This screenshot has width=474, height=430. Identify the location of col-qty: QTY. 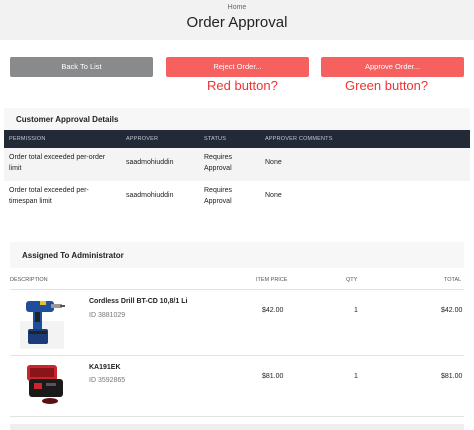
(352, 280).